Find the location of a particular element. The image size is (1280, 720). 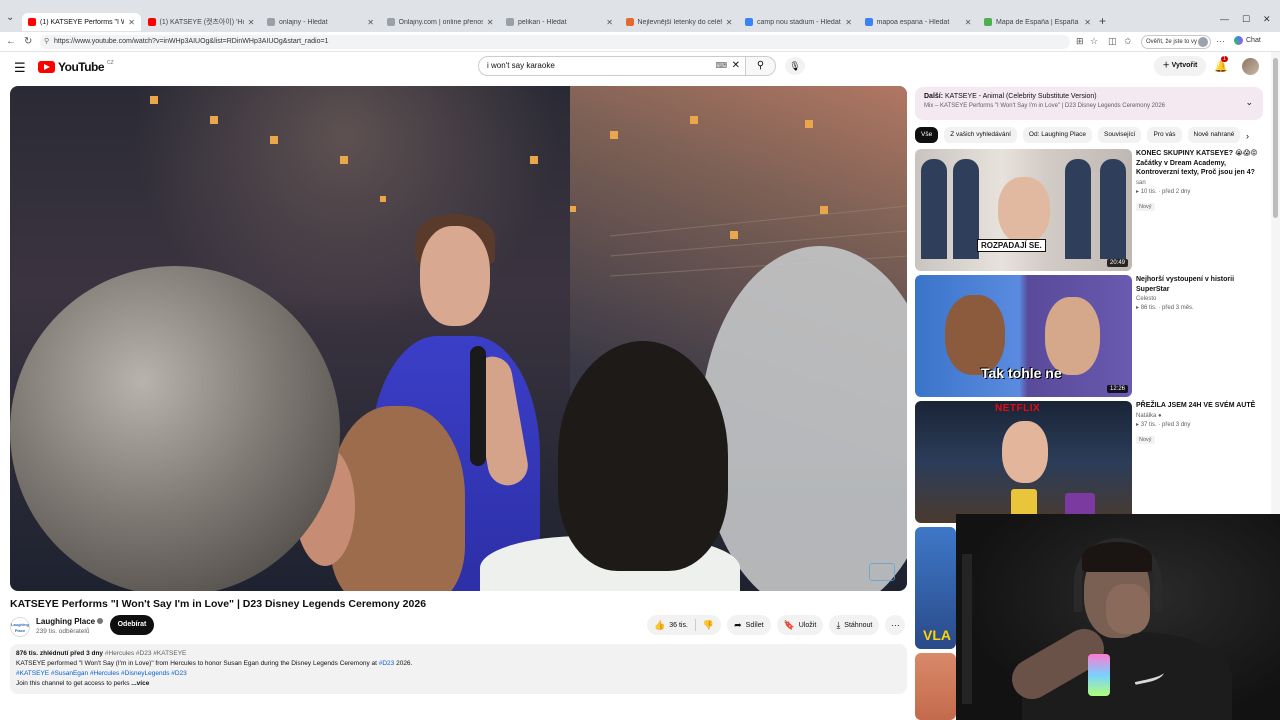

filter-chip: Související is located at coordinates (1120, 135).